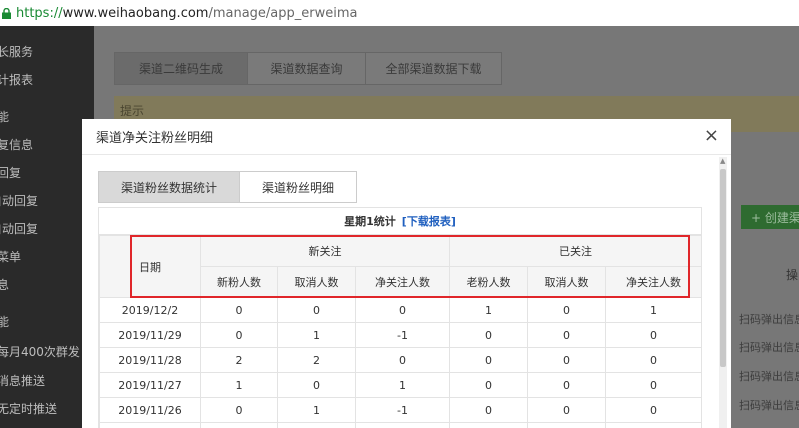 The height and width of the screenshot is (428, 799). What do you see at coordinates (150, 385) in the screenshot?
I see `cell-date: 2019/11/27` at bounding box center [150, 385].